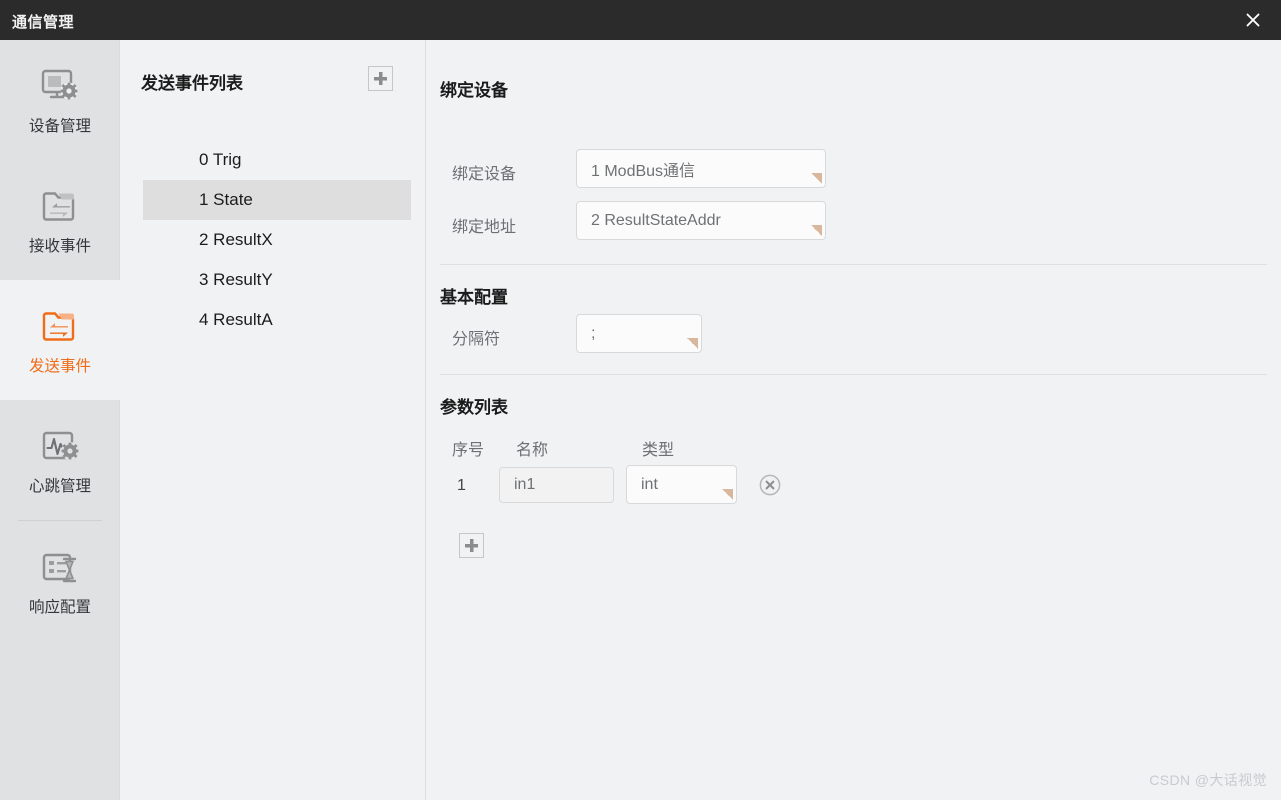 The height and width of the screenshot is (800, 1281). I want to click on list-item: 0 Trig, so click(277, 160).